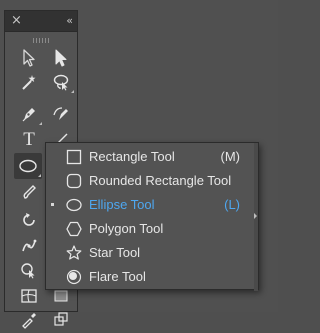 This screenshot has height=333, width=320. What do you see at coordinates (117, 276) in the screenshot?
I see `flyout-item-label: Flare Tool` at bounding box center [117, 276].